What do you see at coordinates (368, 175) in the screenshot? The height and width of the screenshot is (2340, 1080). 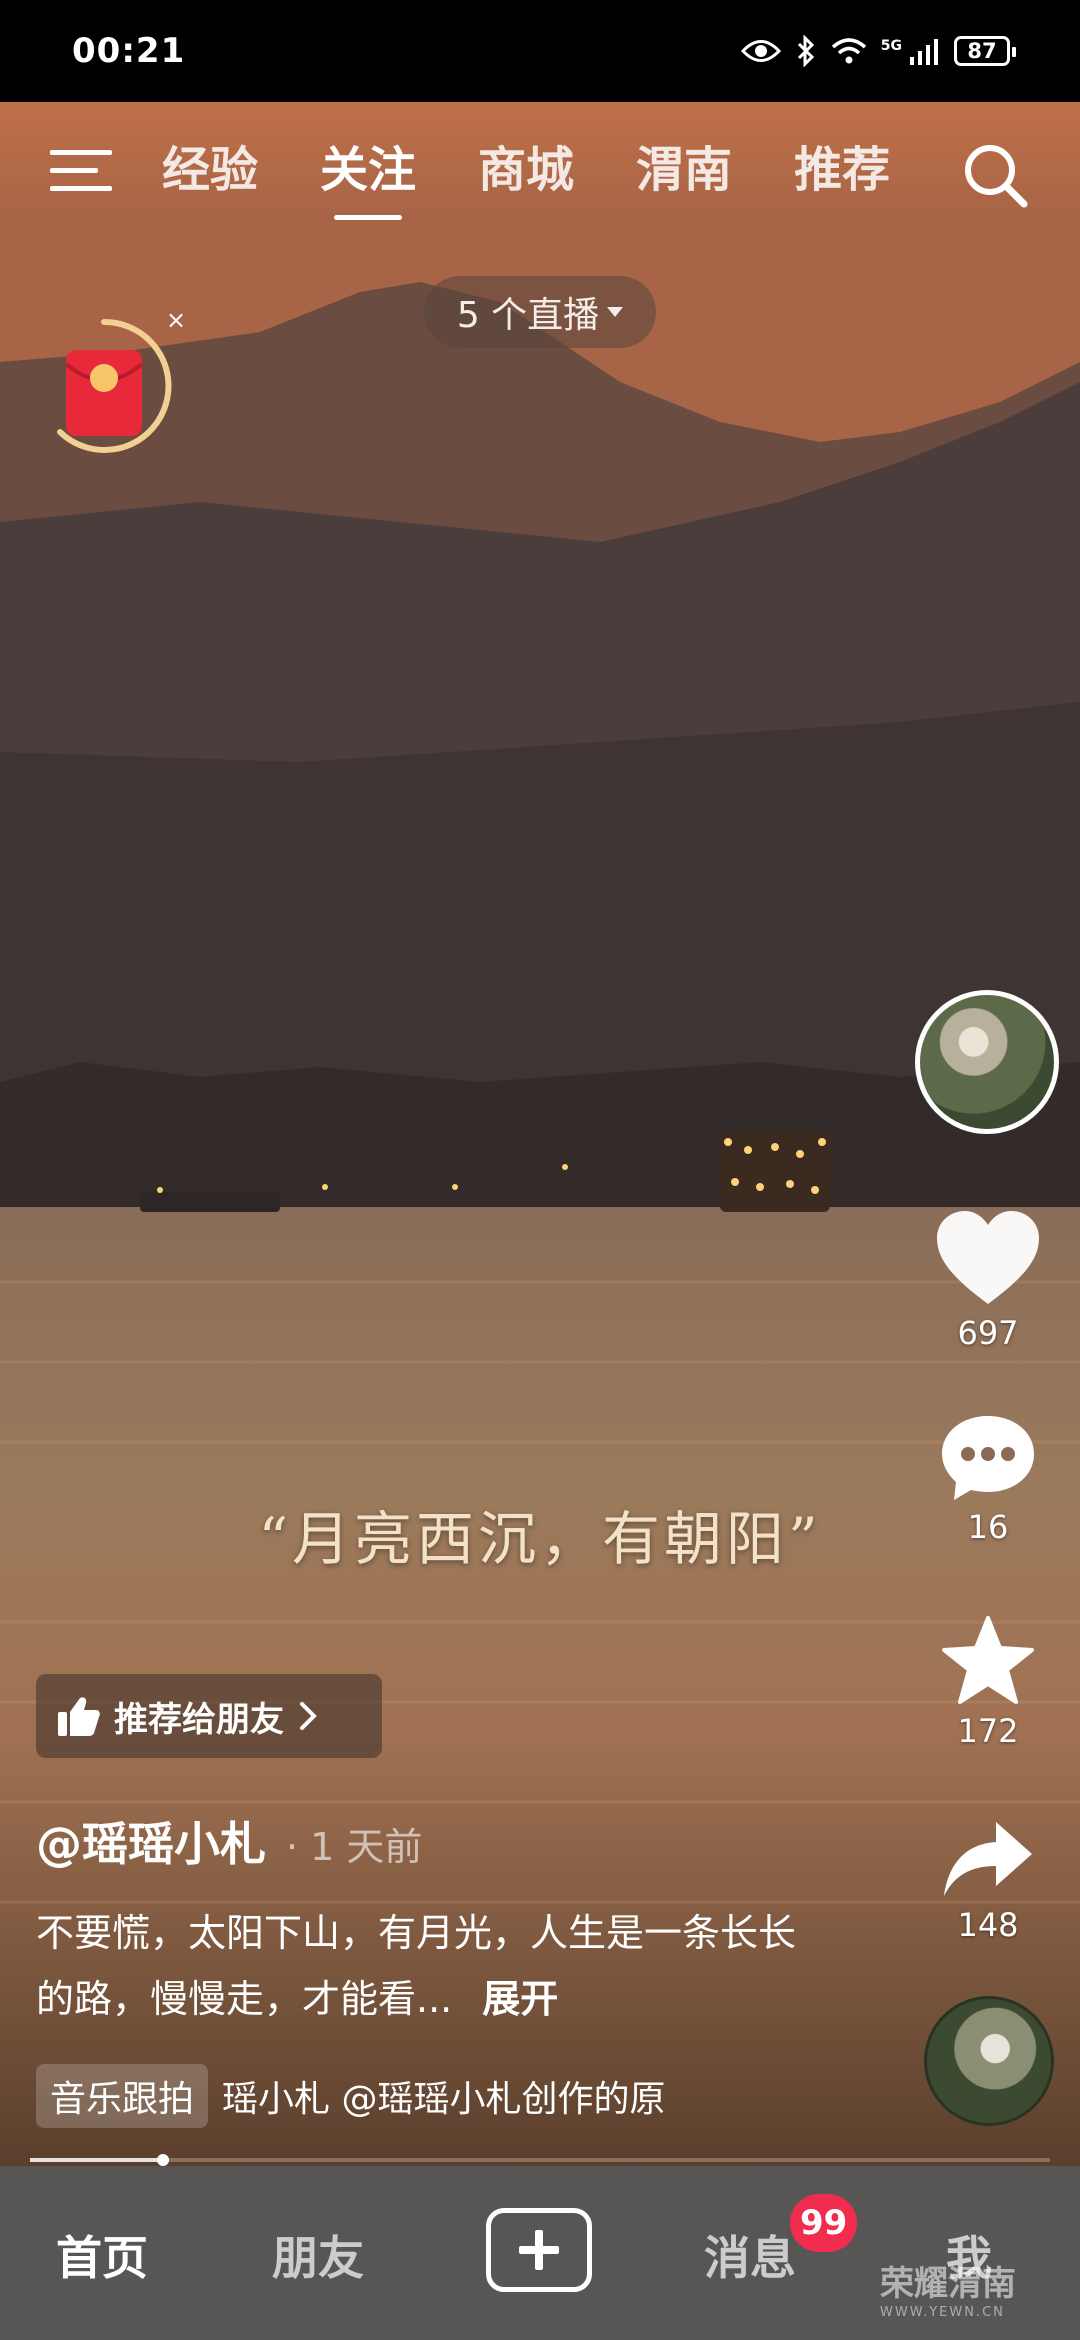 I see `tab-following: 关注` at bounding box center [368, 175].